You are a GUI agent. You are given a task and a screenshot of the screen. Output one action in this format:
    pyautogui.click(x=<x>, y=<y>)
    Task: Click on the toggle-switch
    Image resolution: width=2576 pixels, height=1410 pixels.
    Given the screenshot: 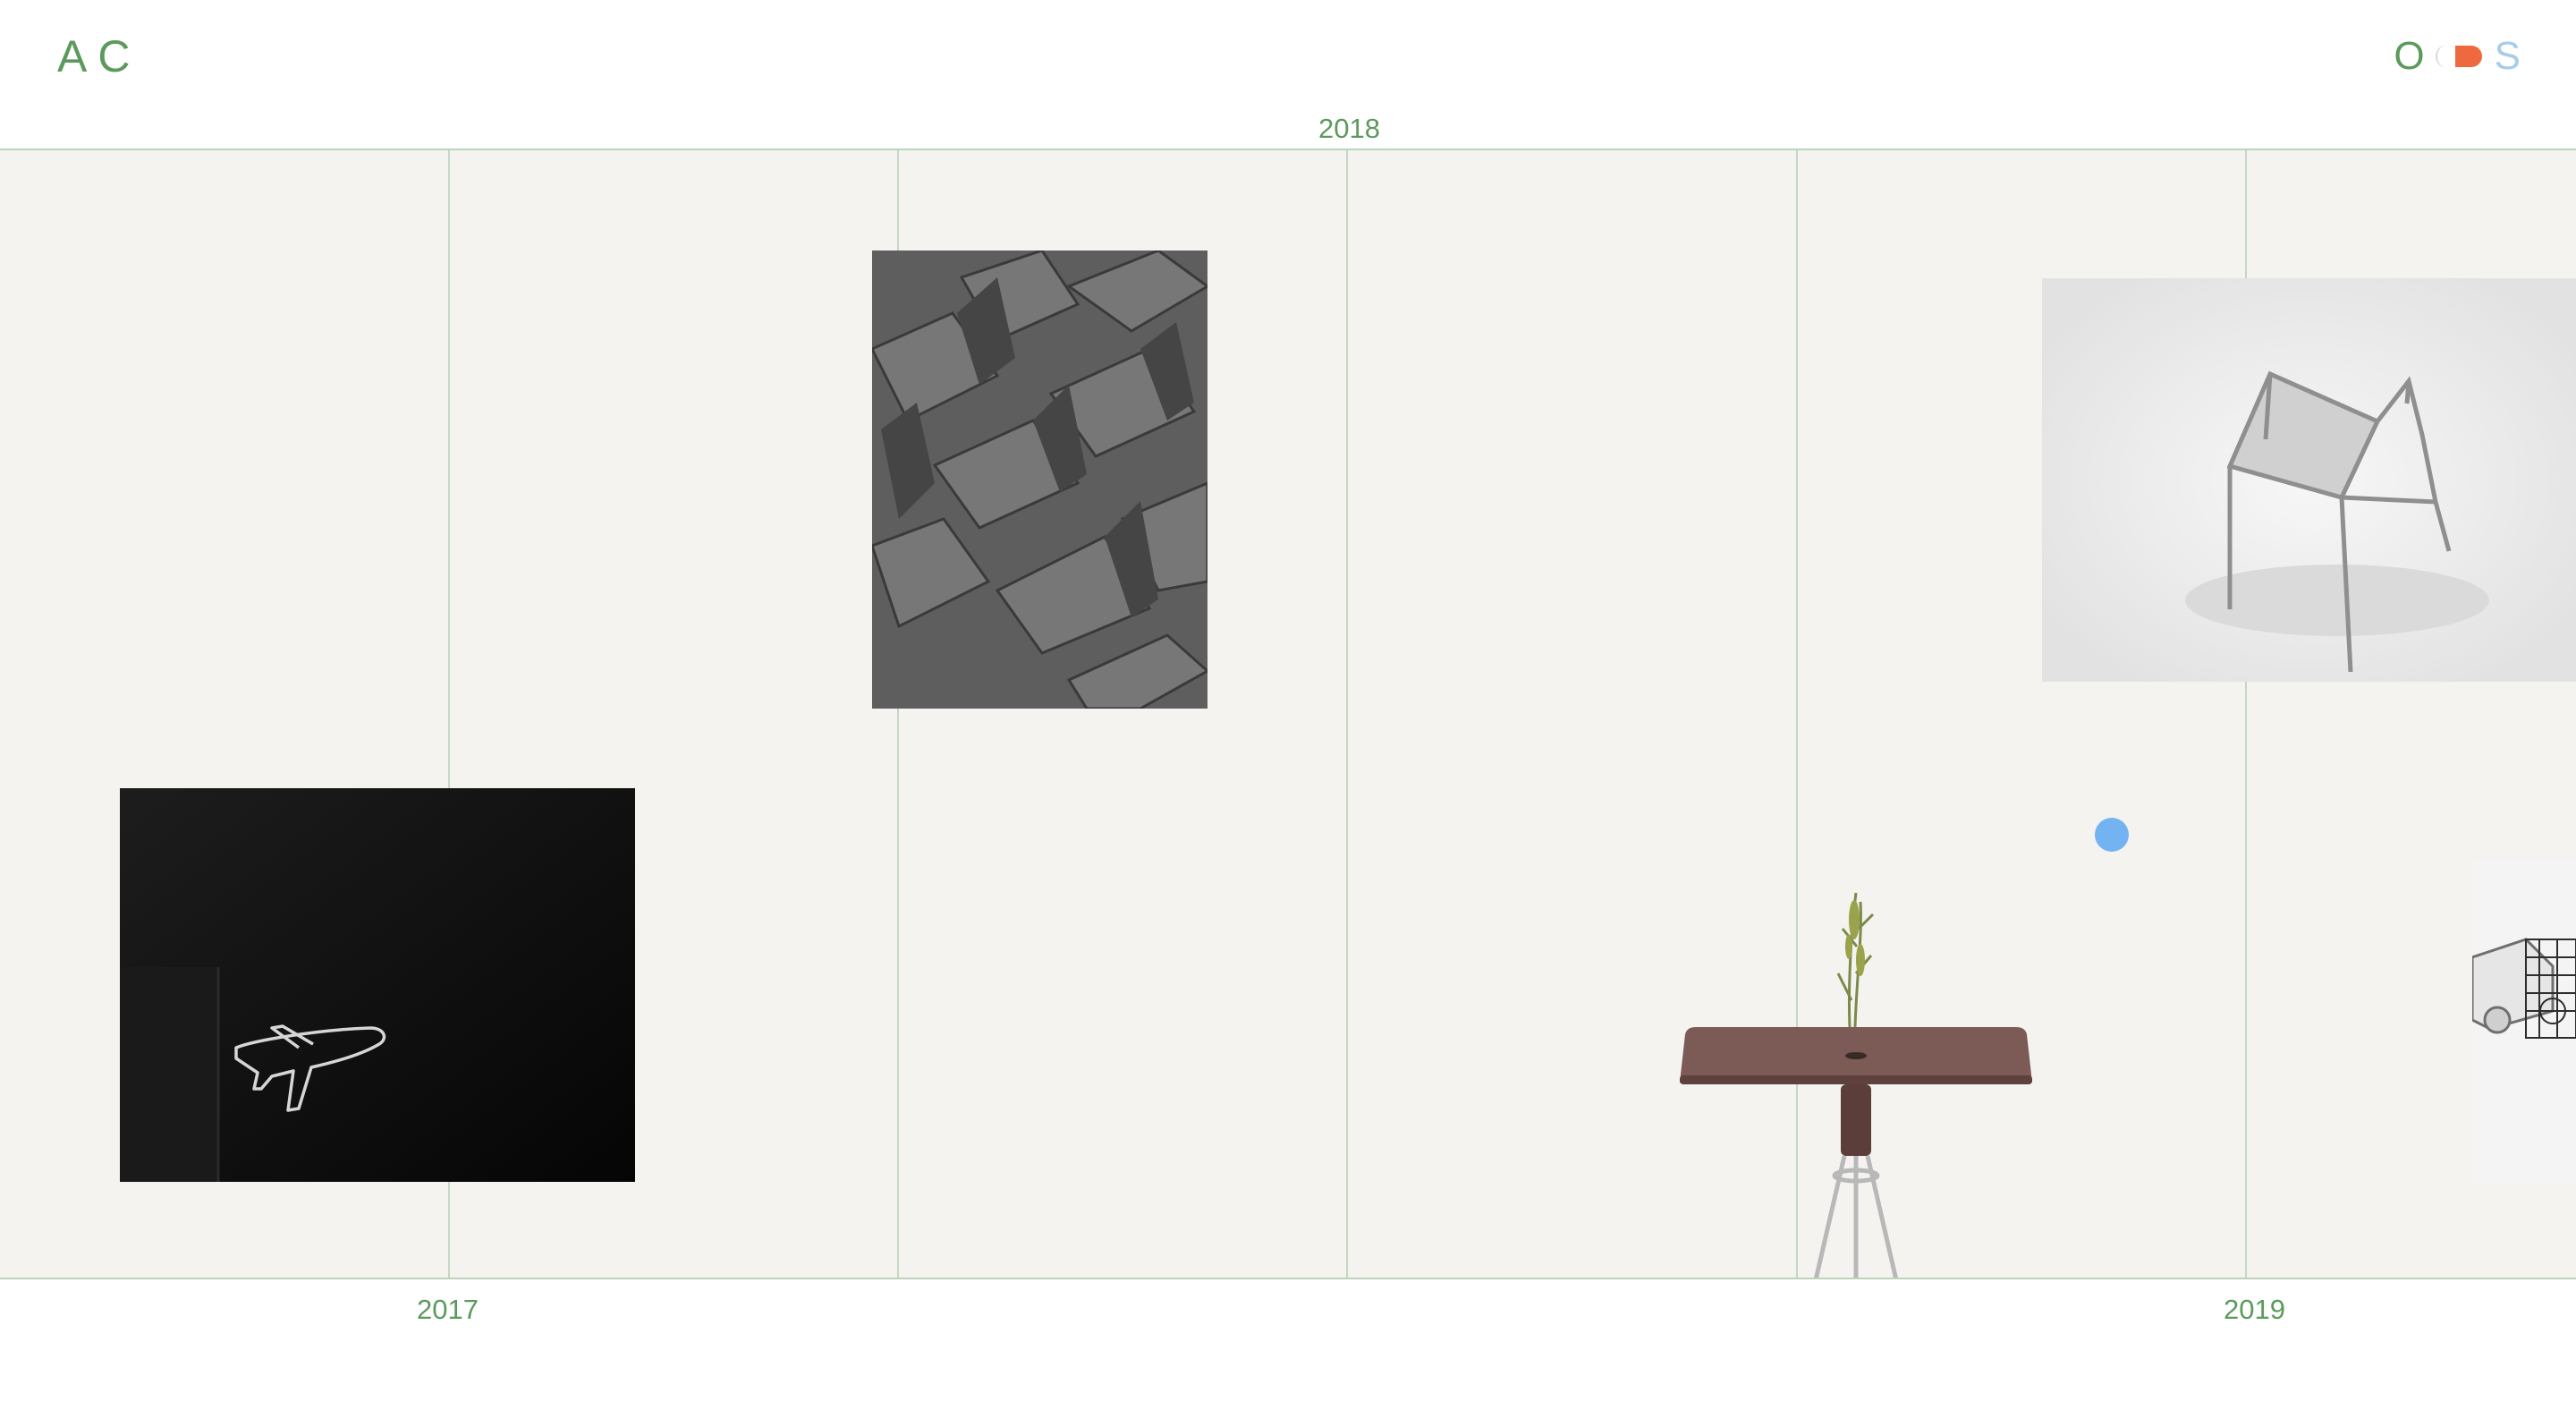 What is the action you would take?
    pyautogui.click(x=2459, y=57)
    